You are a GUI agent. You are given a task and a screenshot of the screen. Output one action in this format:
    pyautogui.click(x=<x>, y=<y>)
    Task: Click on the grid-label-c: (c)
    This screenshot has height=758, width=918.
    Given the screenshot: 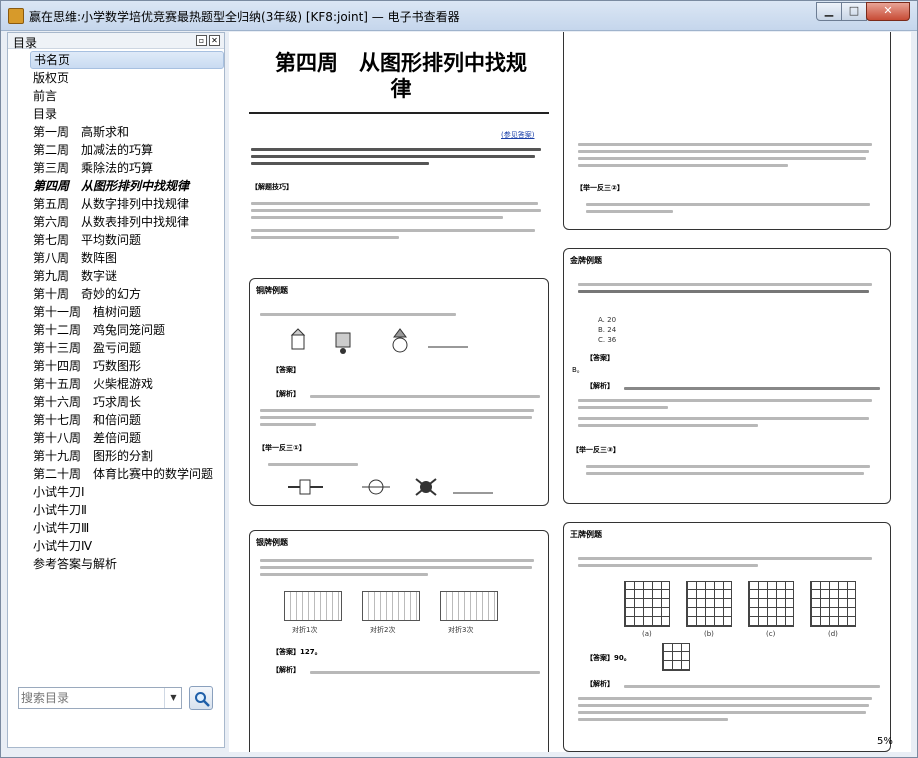 What is the action you would take?
    pyautogui.click(x=771, y=634)
    